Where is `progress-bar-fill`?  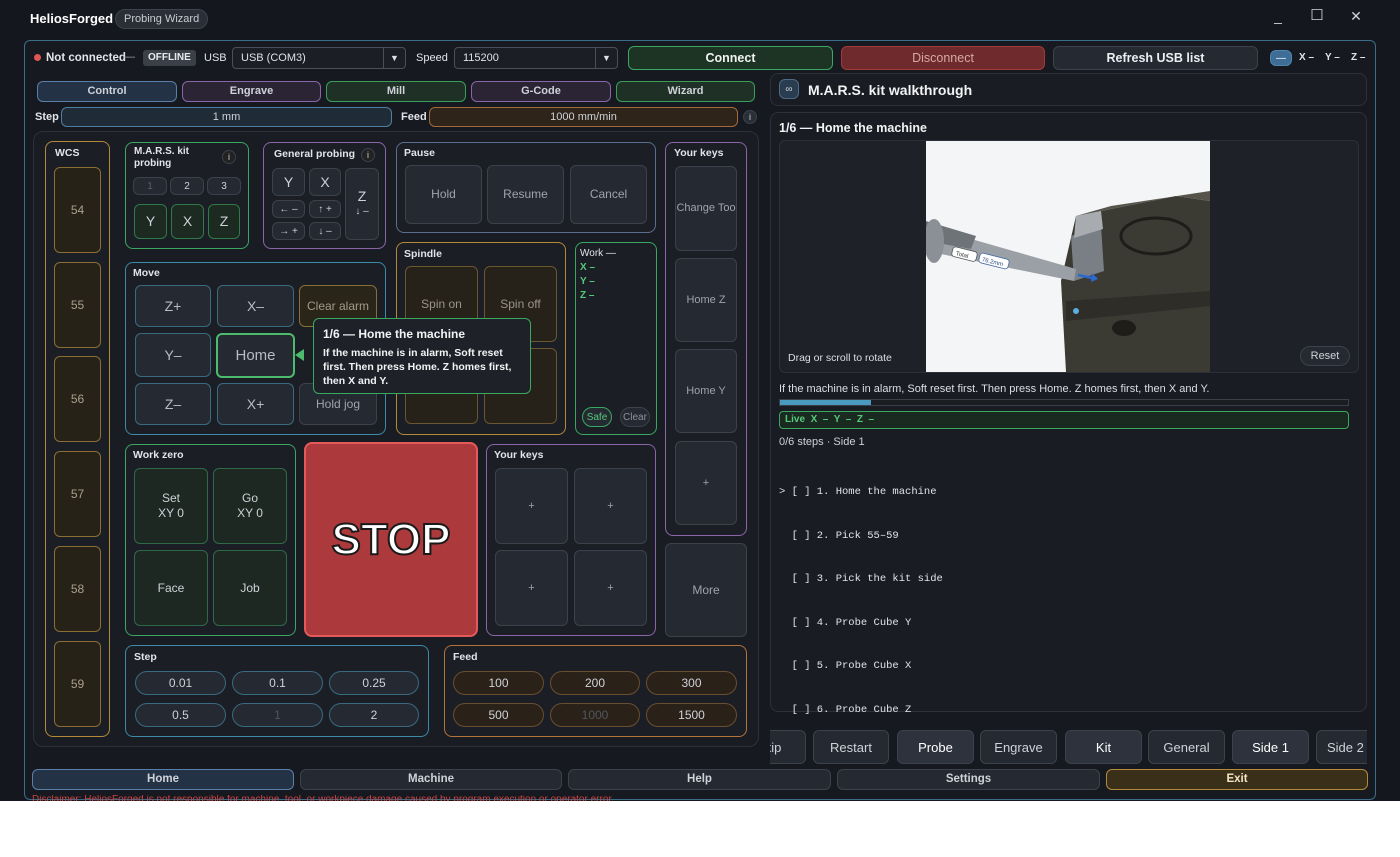
progress-bar-fill is located at coordinates (825, 402).